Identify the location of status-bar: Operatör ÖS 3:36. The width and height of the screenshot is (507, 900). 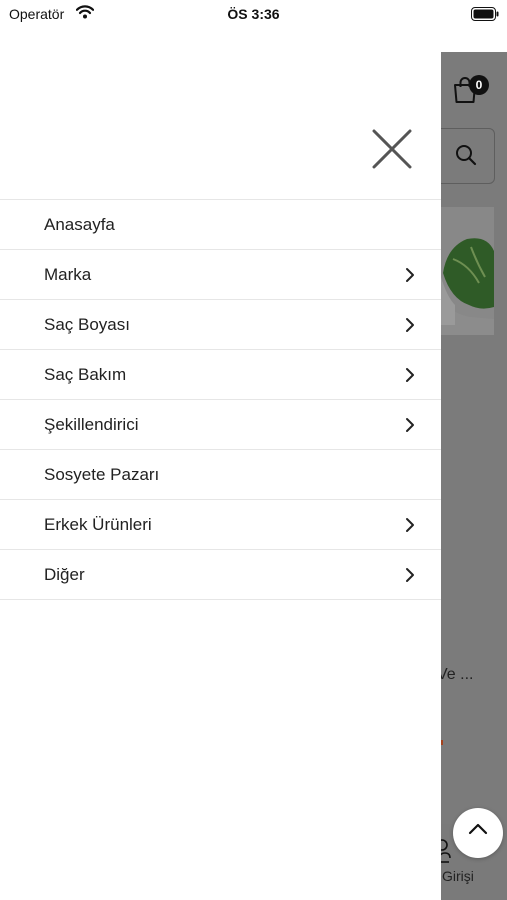
(253, 15).